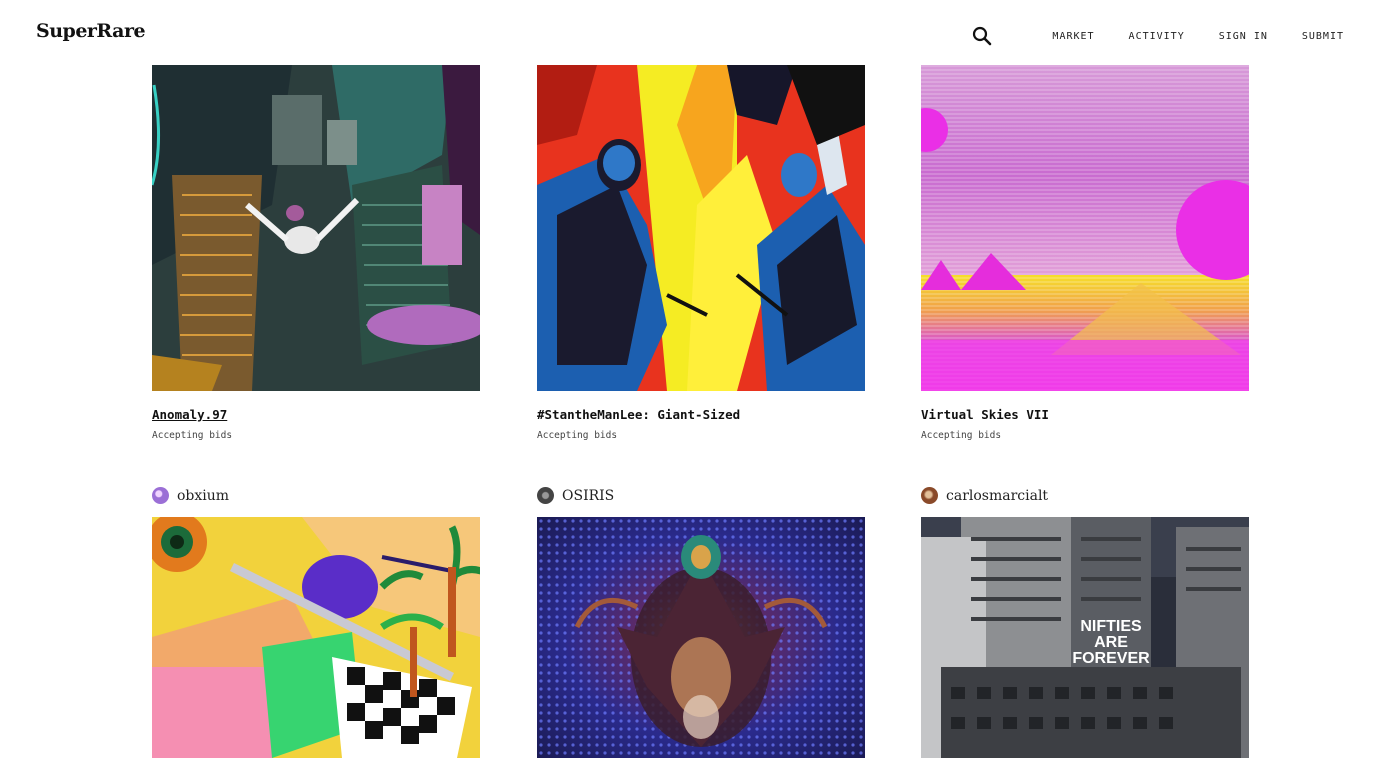  What do you see at coordinates (701, 637) in the screenshot?
I see `artwork-osiris` at bounding box center [701, 637].